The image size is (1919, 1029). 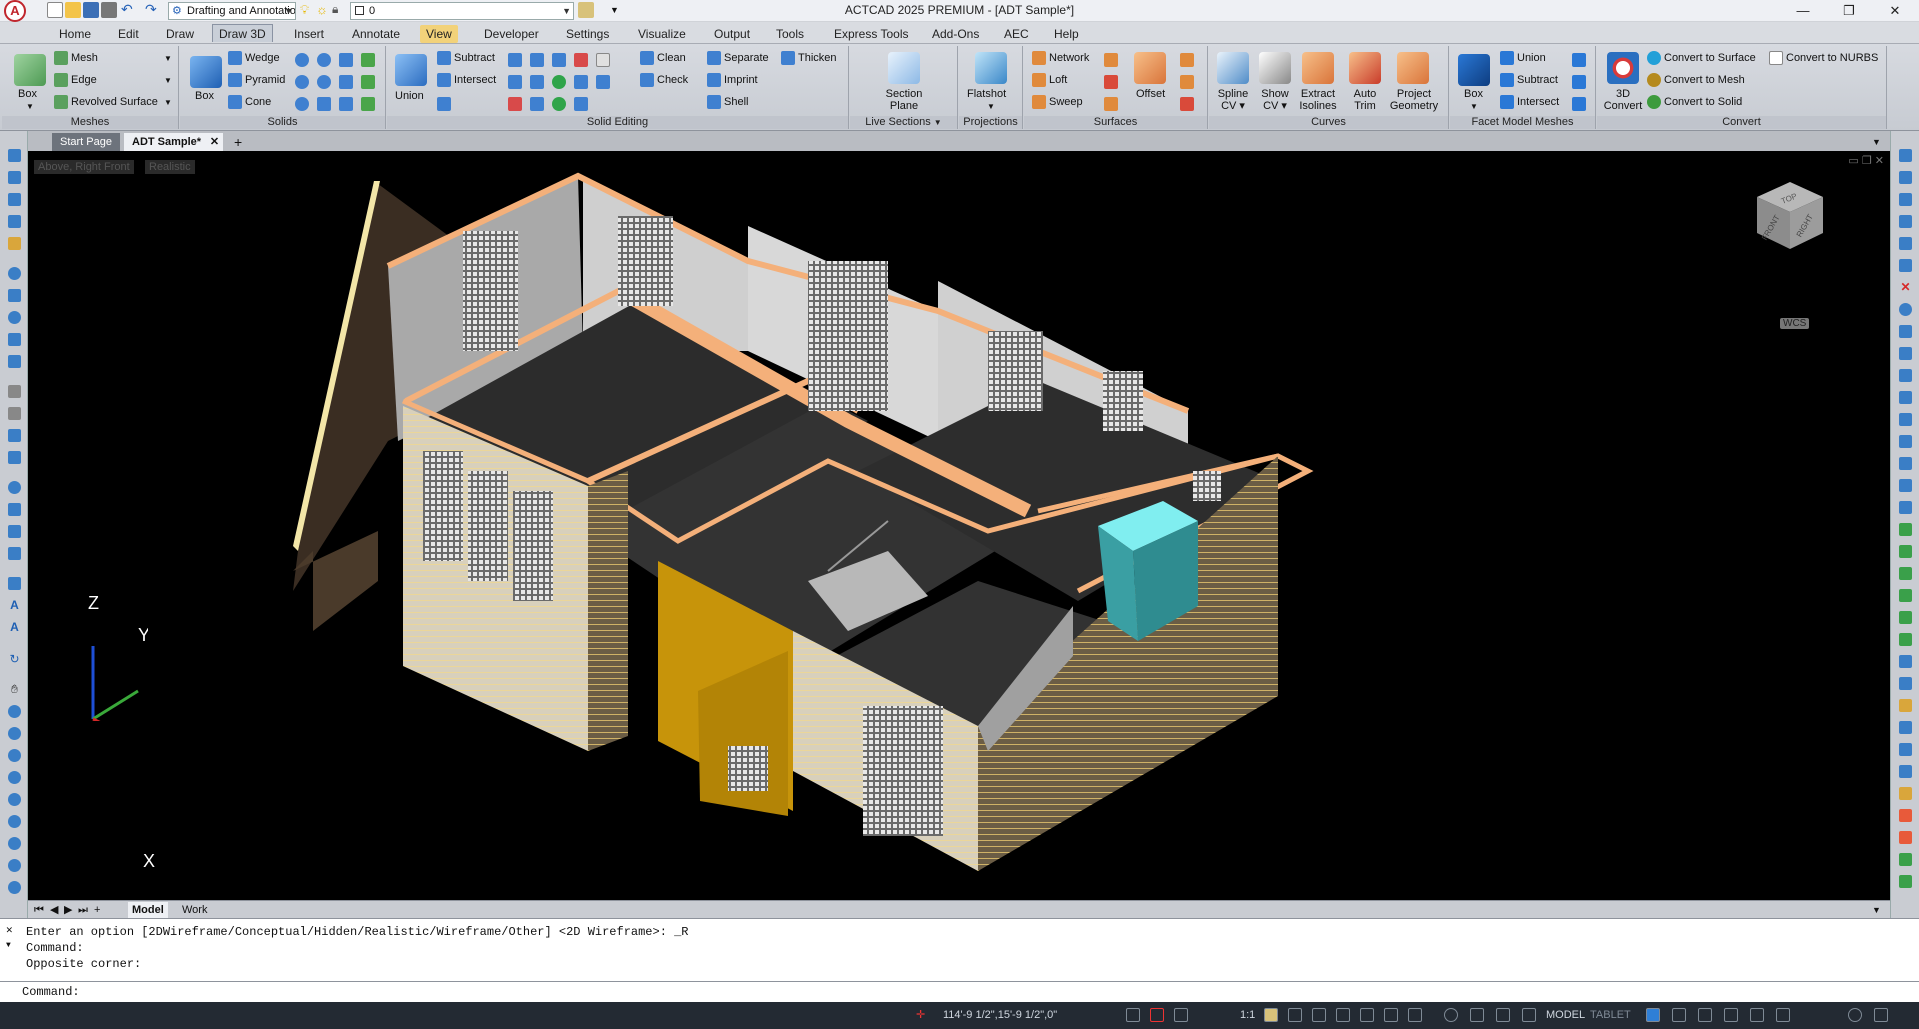 I want to click on zoom-realtime-icon, so click(x=14, y=711).